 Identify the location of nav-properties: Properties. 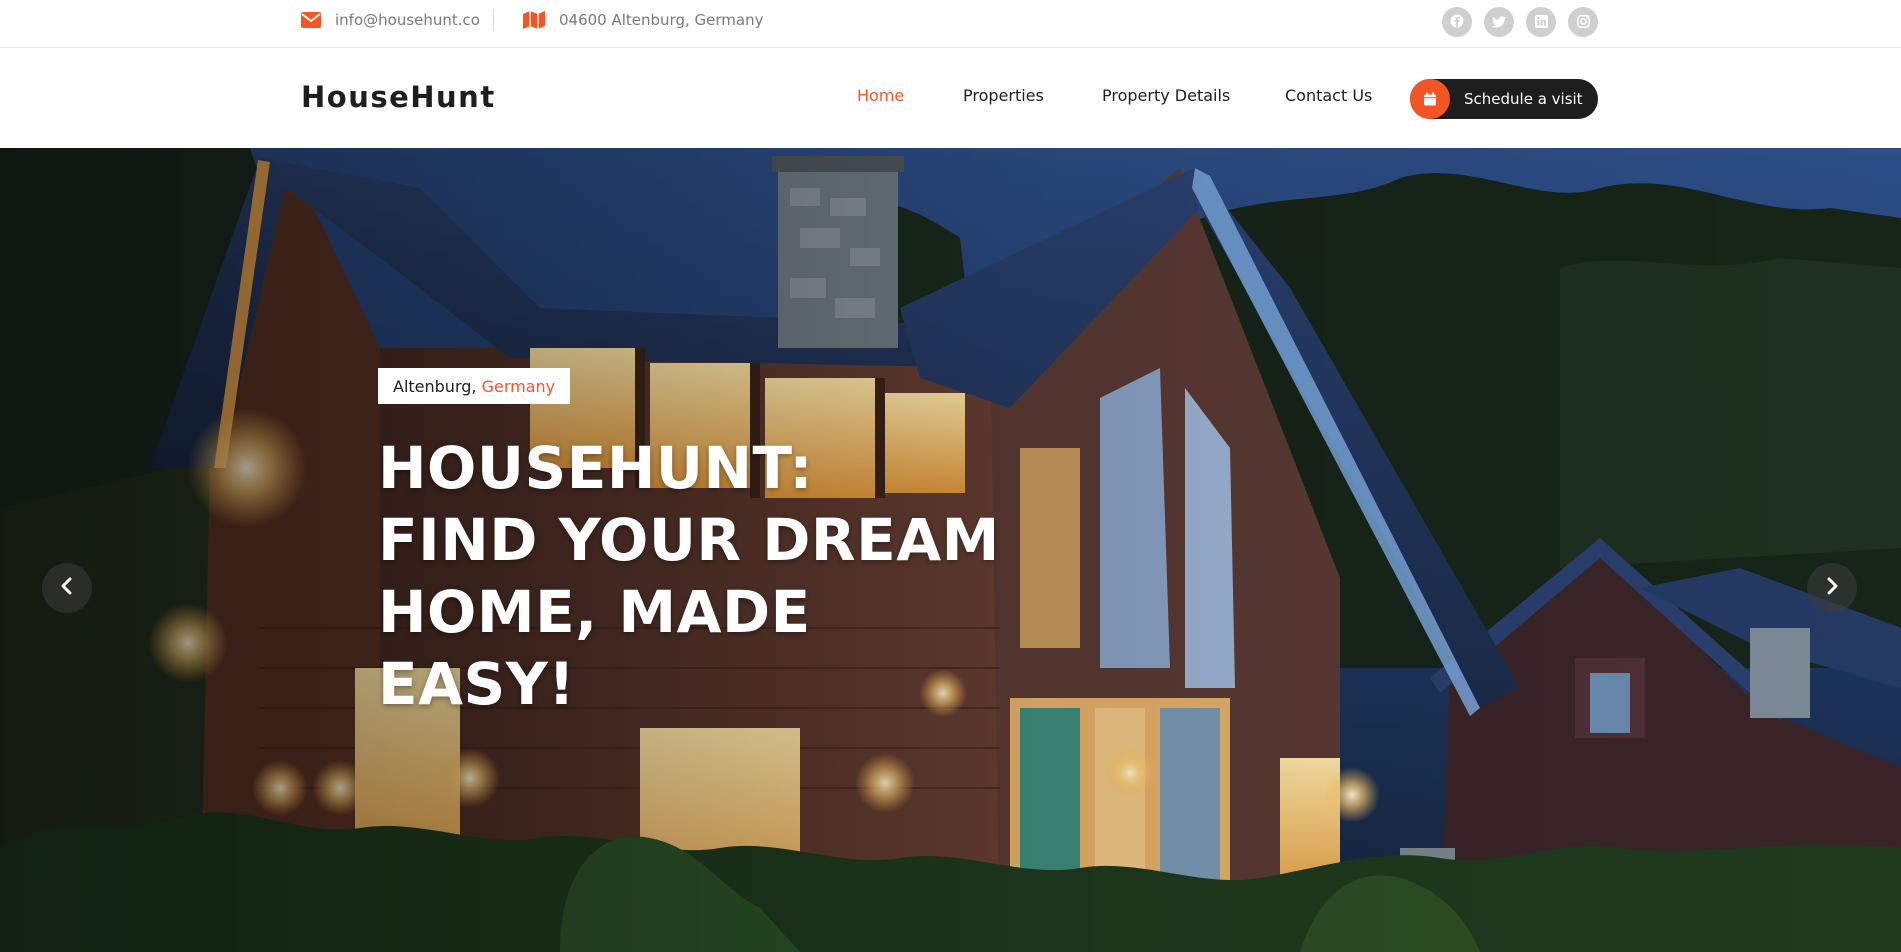
(1003, 95).